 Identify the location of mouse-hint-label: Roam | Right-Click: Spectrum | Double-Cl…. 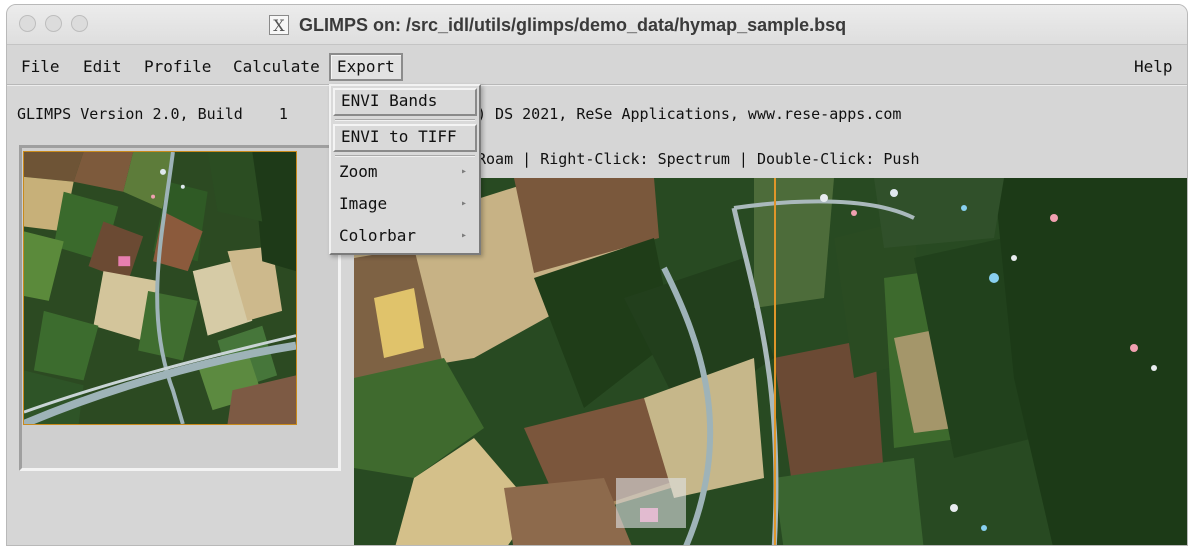
(698, 159).